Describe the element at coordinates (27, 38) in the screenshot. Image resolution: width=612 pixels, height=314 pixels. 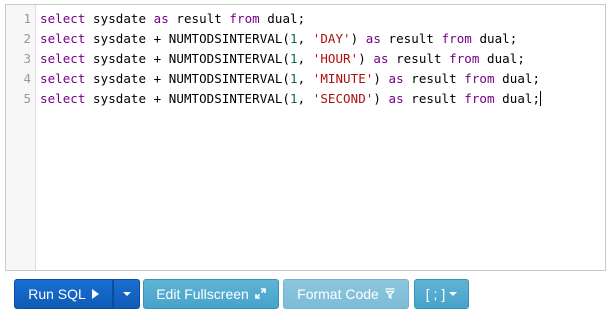
I see `line-number: 2` at that location.